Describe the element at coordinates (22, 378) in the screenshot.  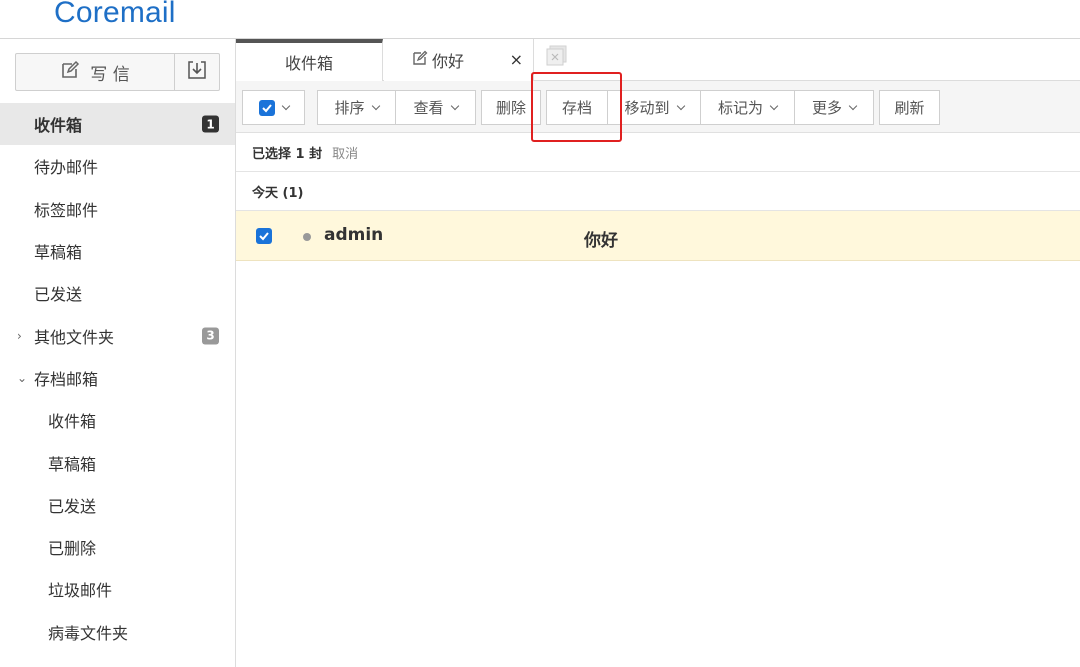
I see `chevron-down-icon: ⌄` at that location.